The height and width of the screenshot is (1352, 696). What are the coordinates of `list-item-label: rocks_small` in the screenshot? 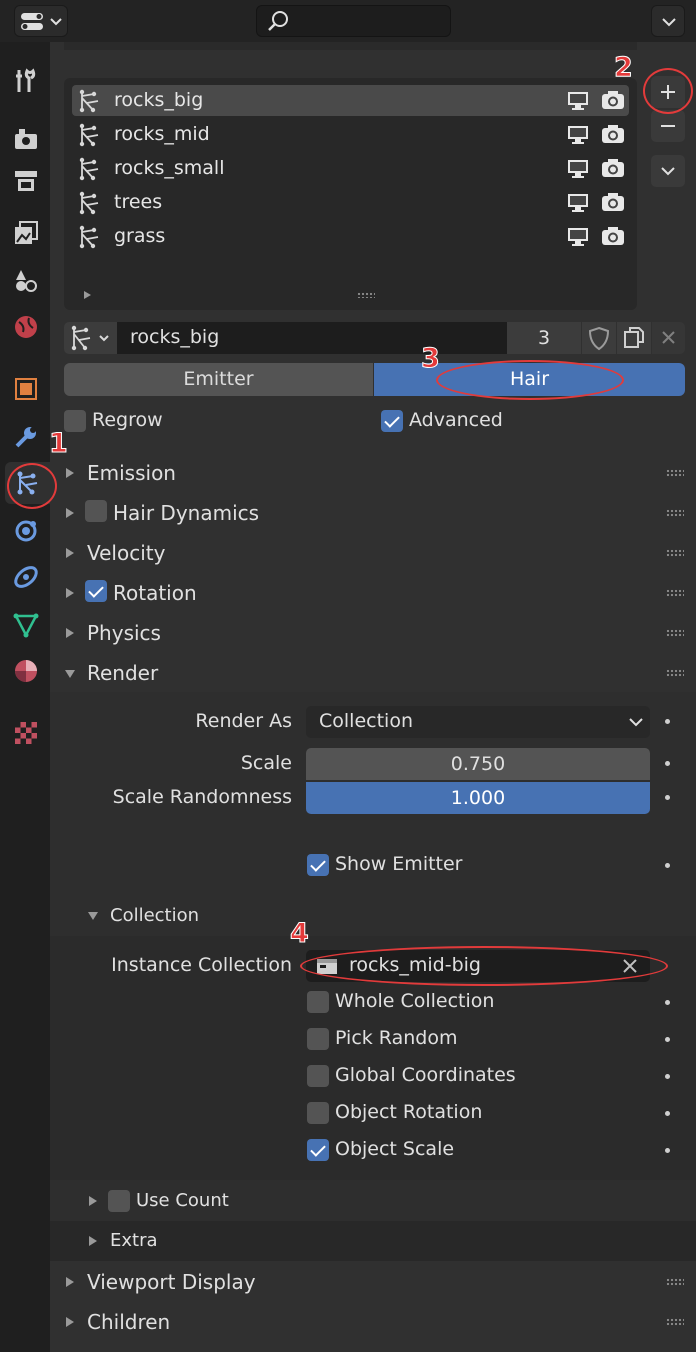 It's located at (169, 168).